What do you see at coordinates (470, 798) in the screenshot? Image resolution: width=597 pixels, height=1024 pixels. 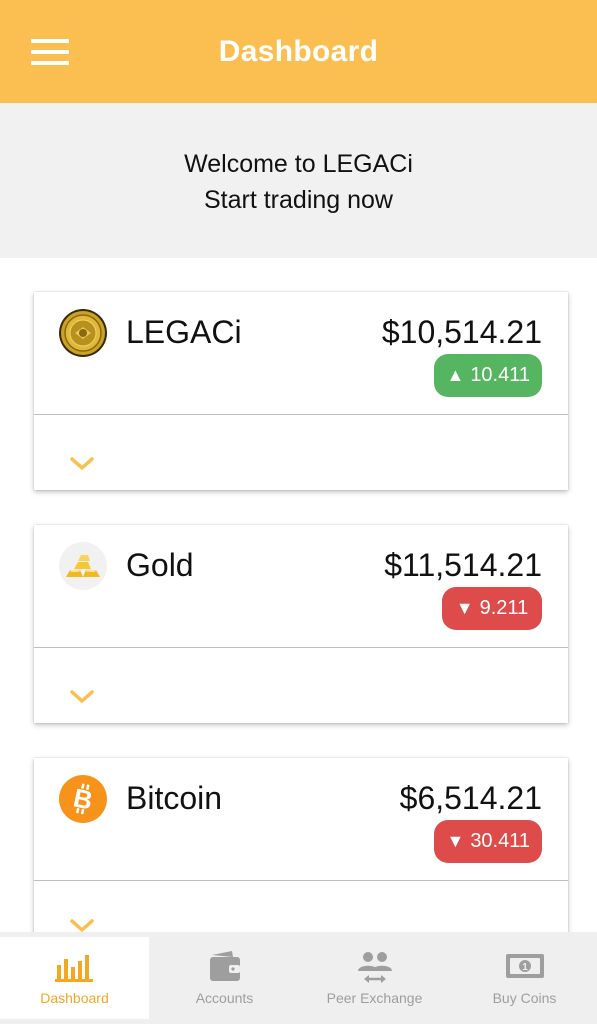 I see `coin-price: $6,514.21` at bounding box center [470, 798].